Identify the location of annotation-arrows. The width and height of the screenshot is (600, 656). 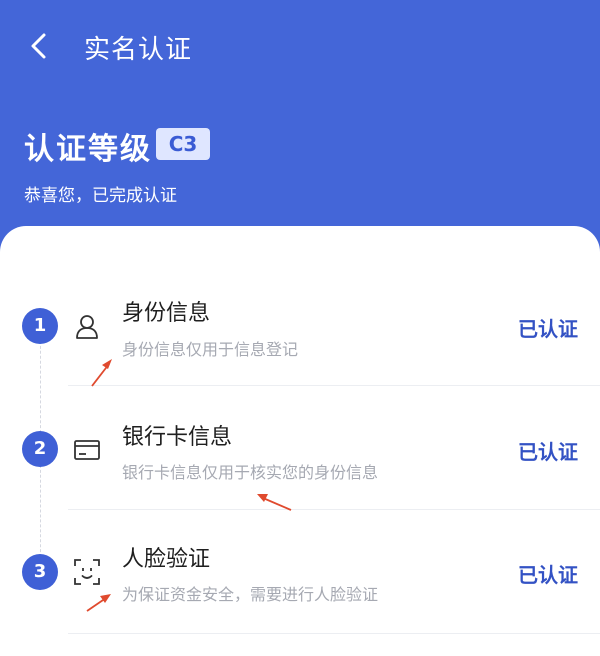
(189, 485).